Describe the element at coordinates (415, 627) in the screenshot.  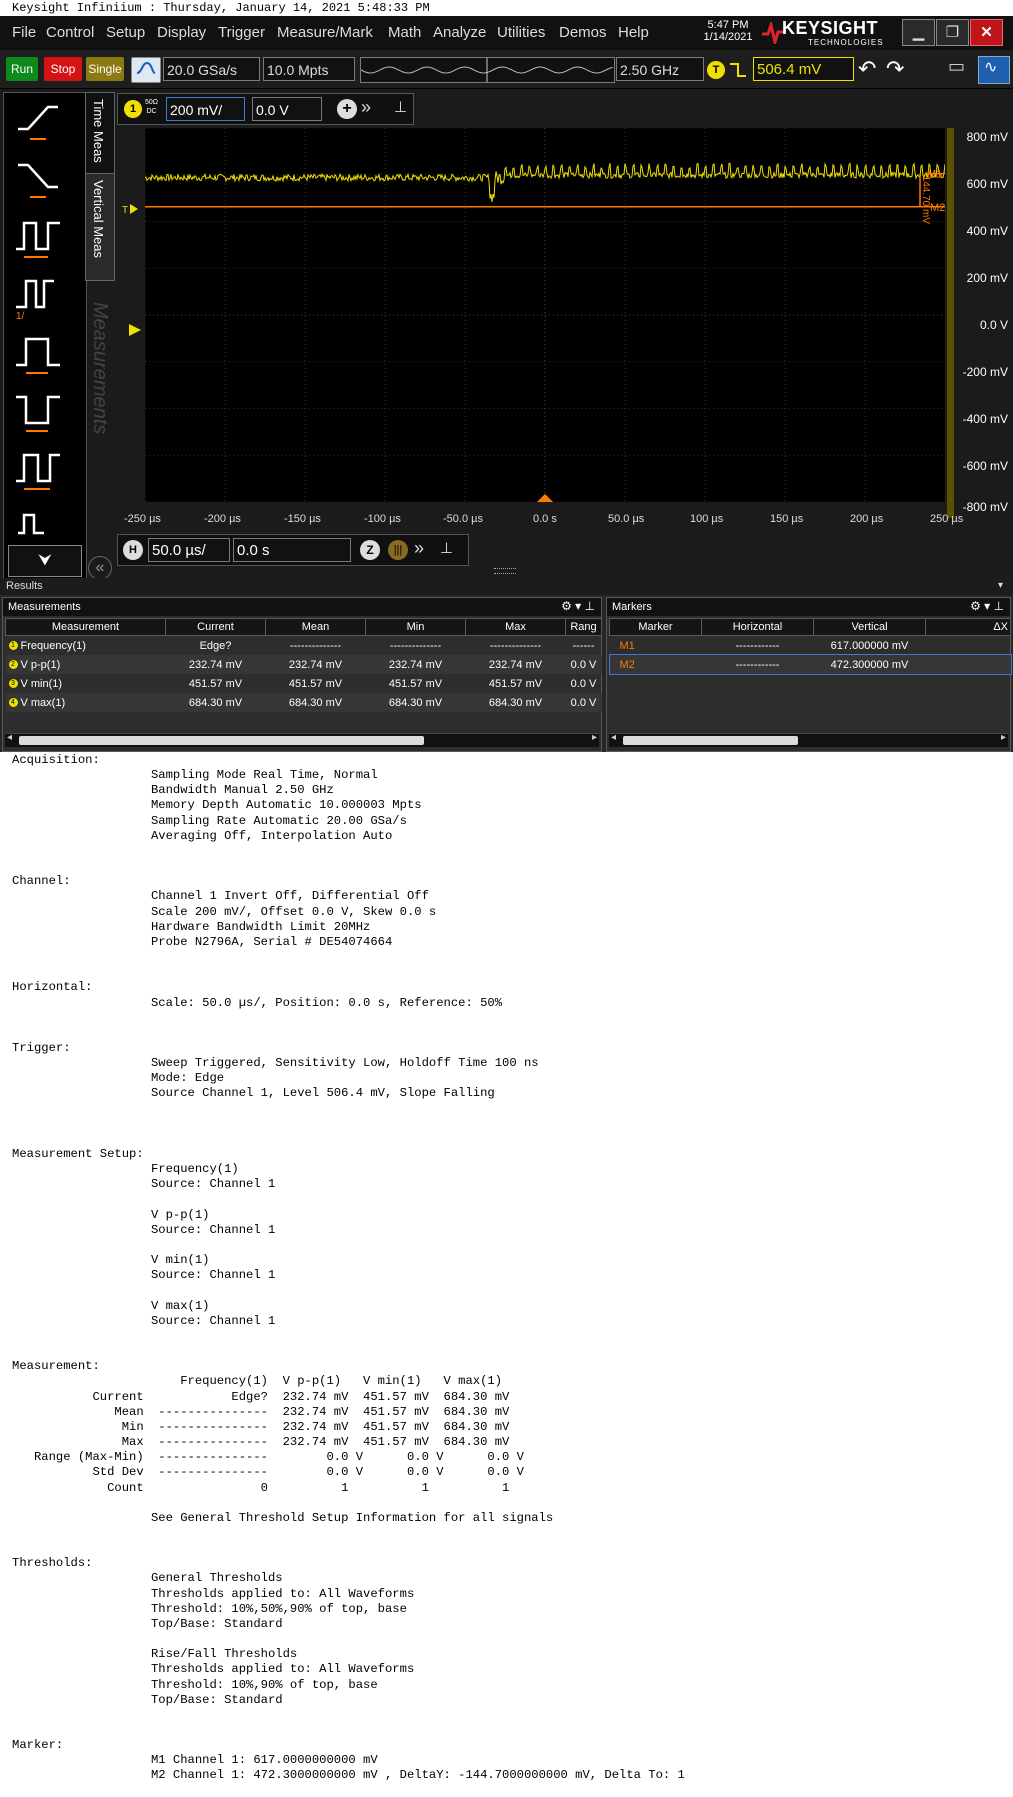
I see `col-header-min: Min` at that location.